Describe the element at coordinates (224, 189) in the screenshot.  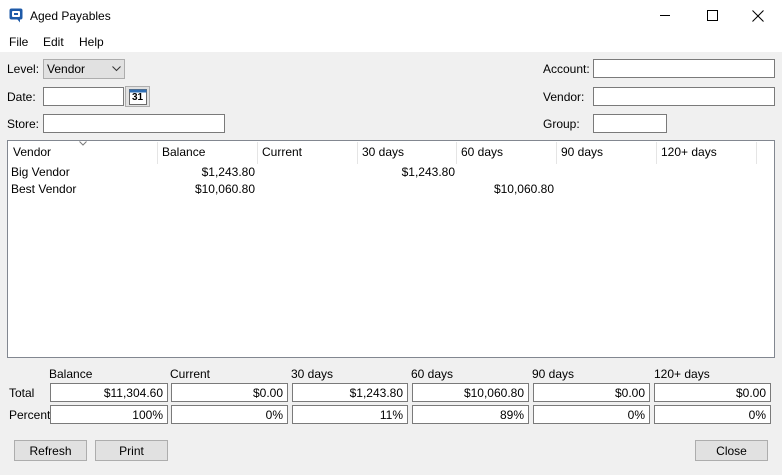
I see `table-row-balance: $10,060.80` at that location.